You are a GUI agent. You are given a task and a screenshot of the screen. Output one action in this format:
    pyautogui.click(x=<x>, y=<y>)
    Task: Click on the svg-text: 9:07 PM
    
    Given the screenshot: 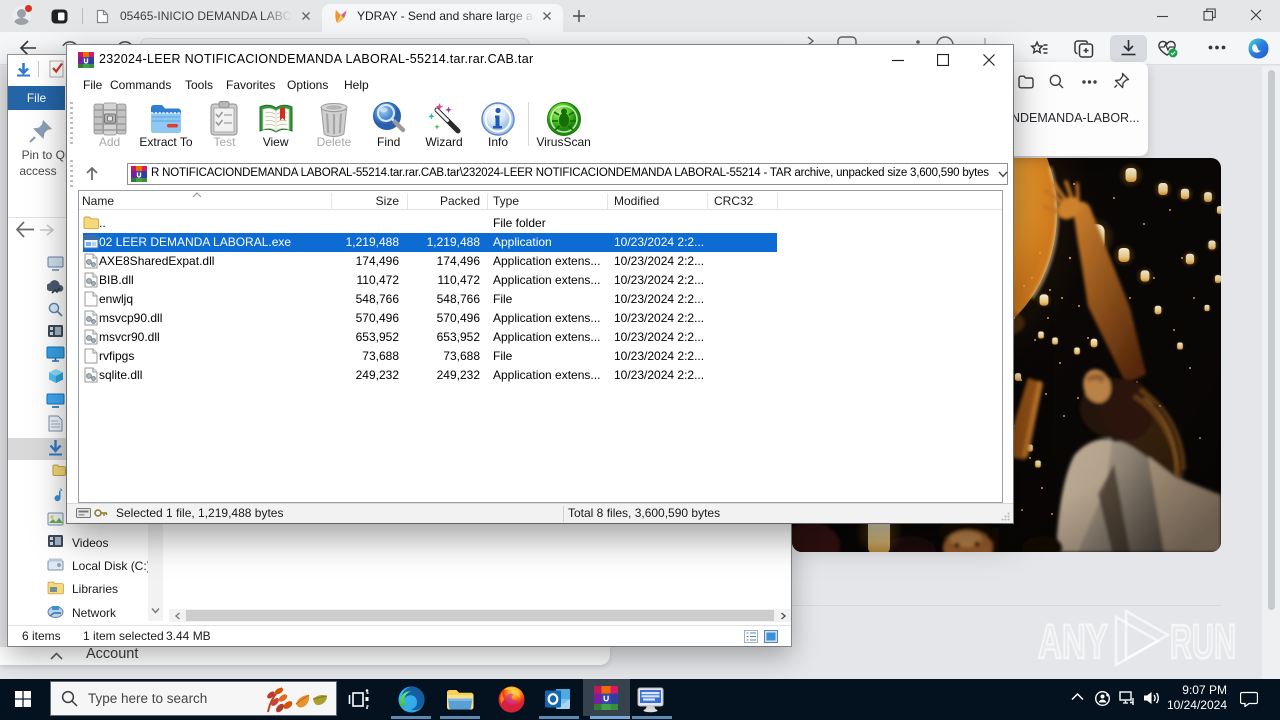 What is the action you would take?
    pyautogui.click(x=1204, y=690)
    